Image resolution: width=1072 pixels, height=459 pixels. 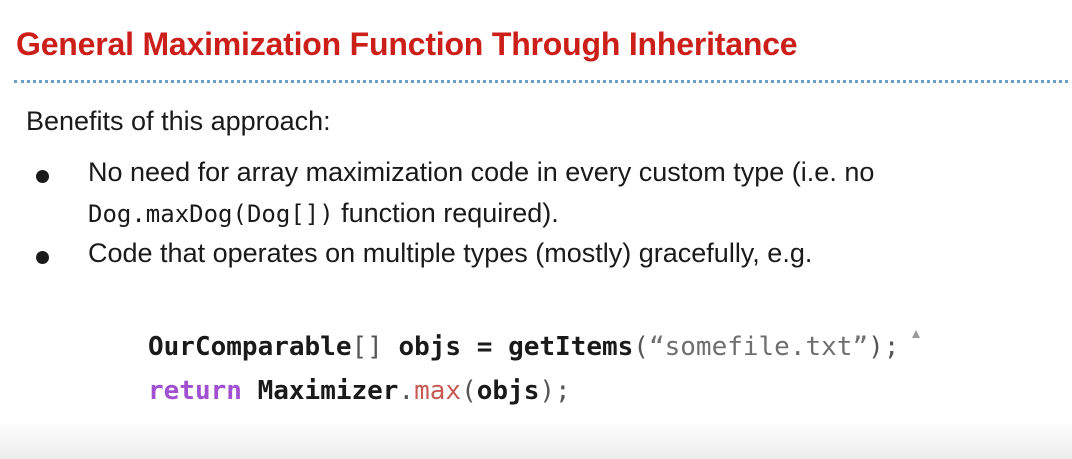 What do you see at coordinates (438, 391) in the screenshot?
I see `code-method: max` at bounding box center [438, 391].